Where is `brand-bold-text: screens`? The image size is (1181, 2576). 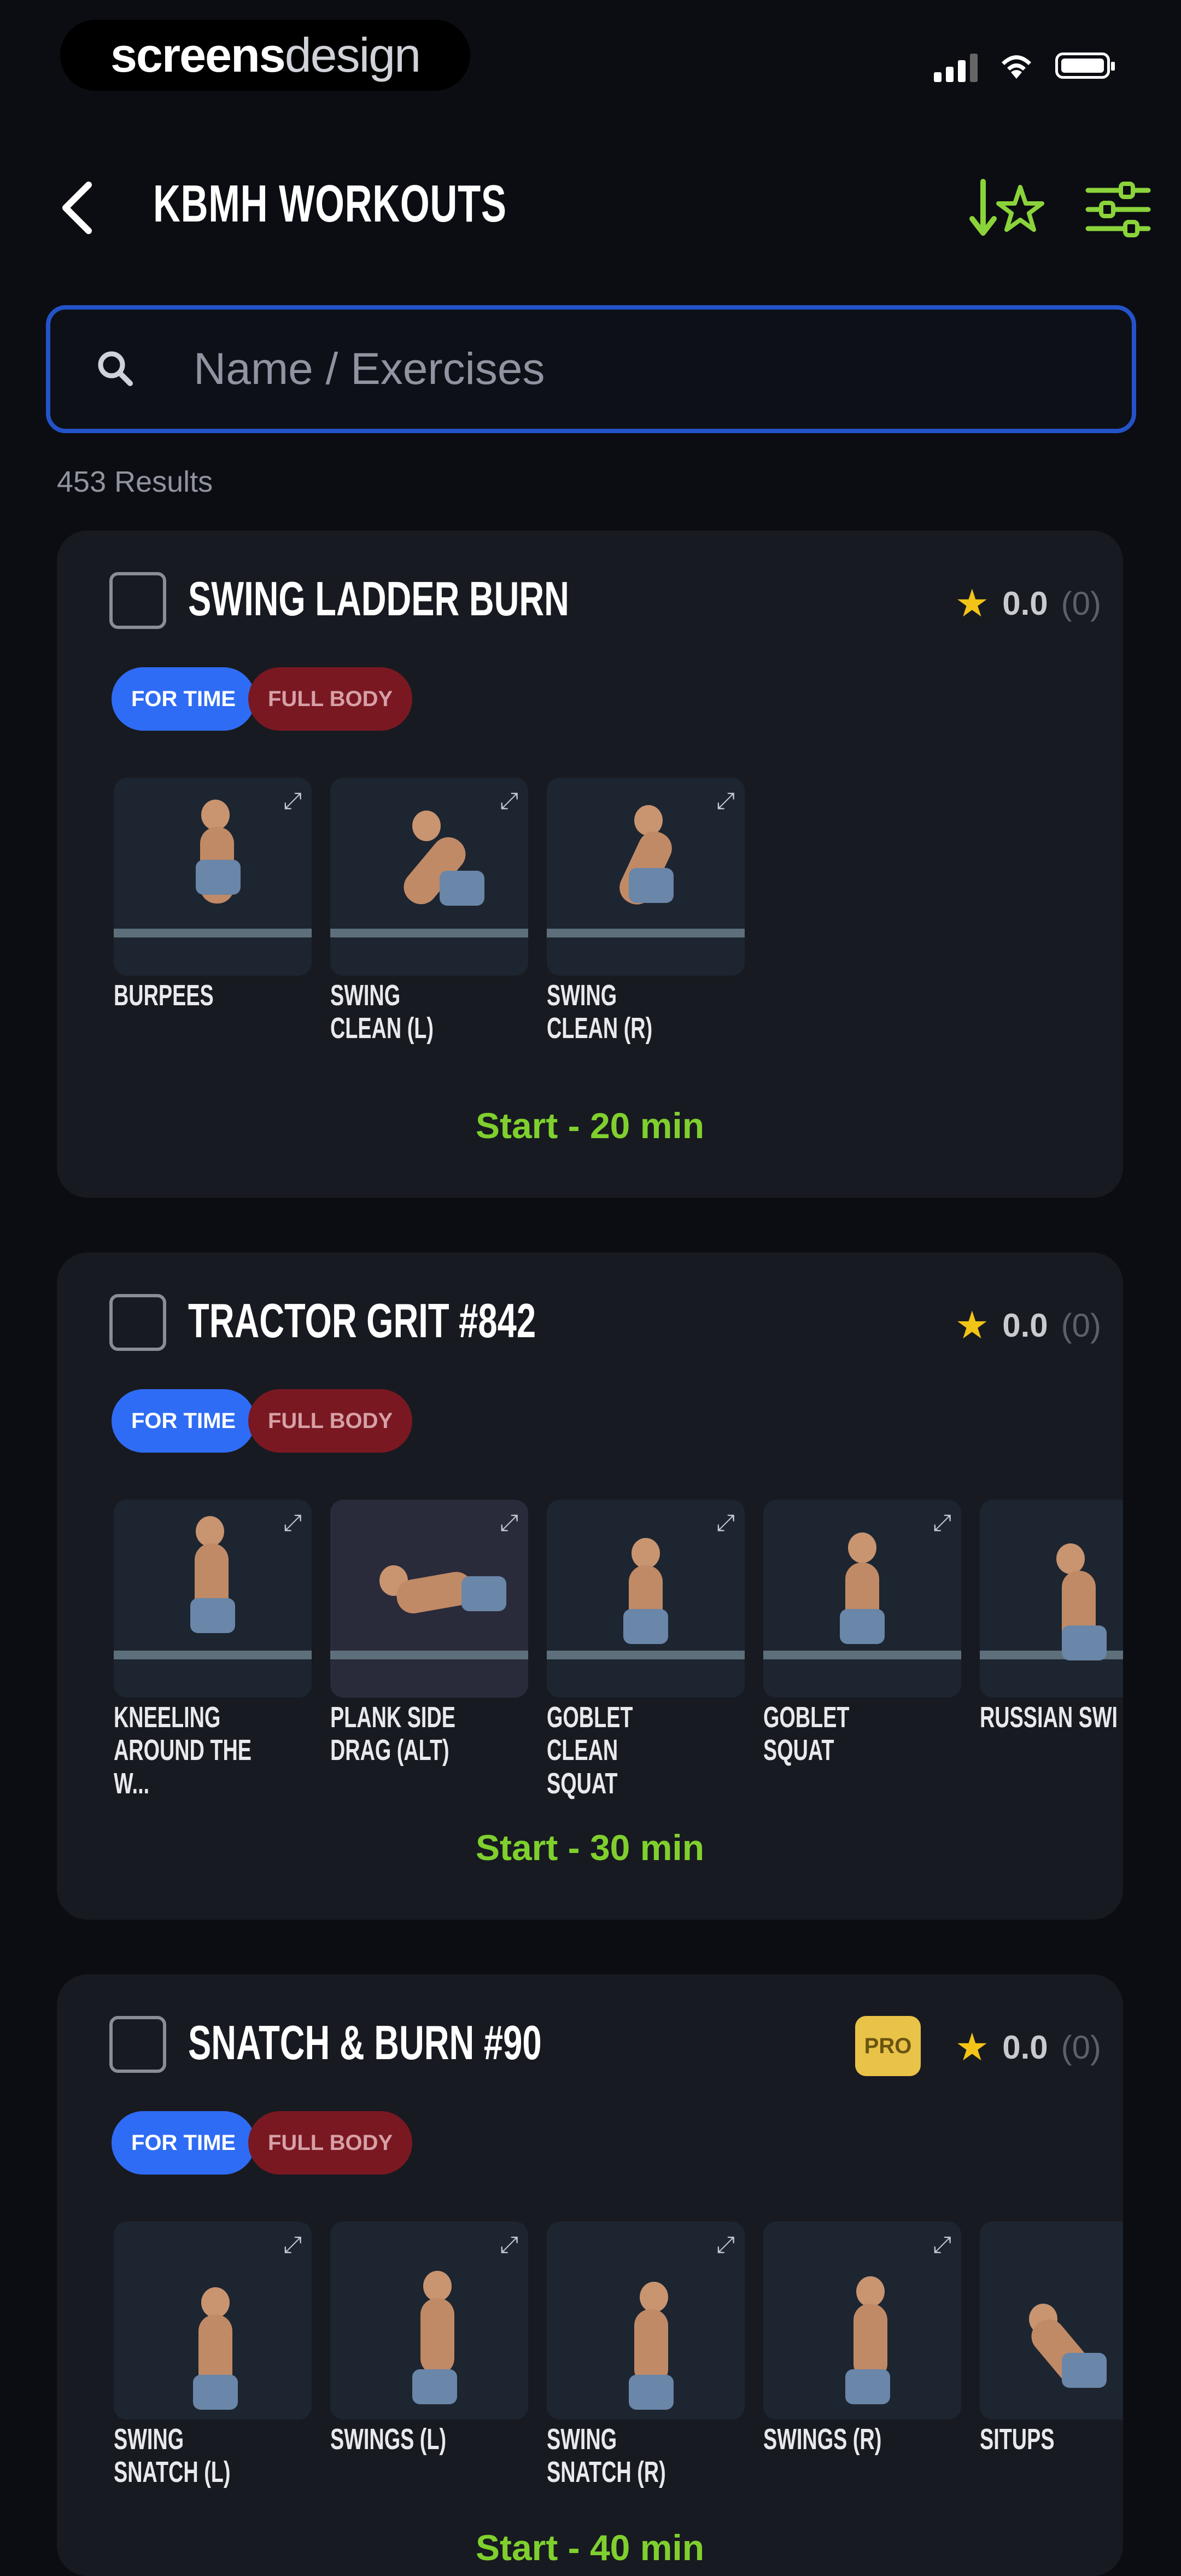
brand-bold-text: screens is located at coordinates (198, 55).